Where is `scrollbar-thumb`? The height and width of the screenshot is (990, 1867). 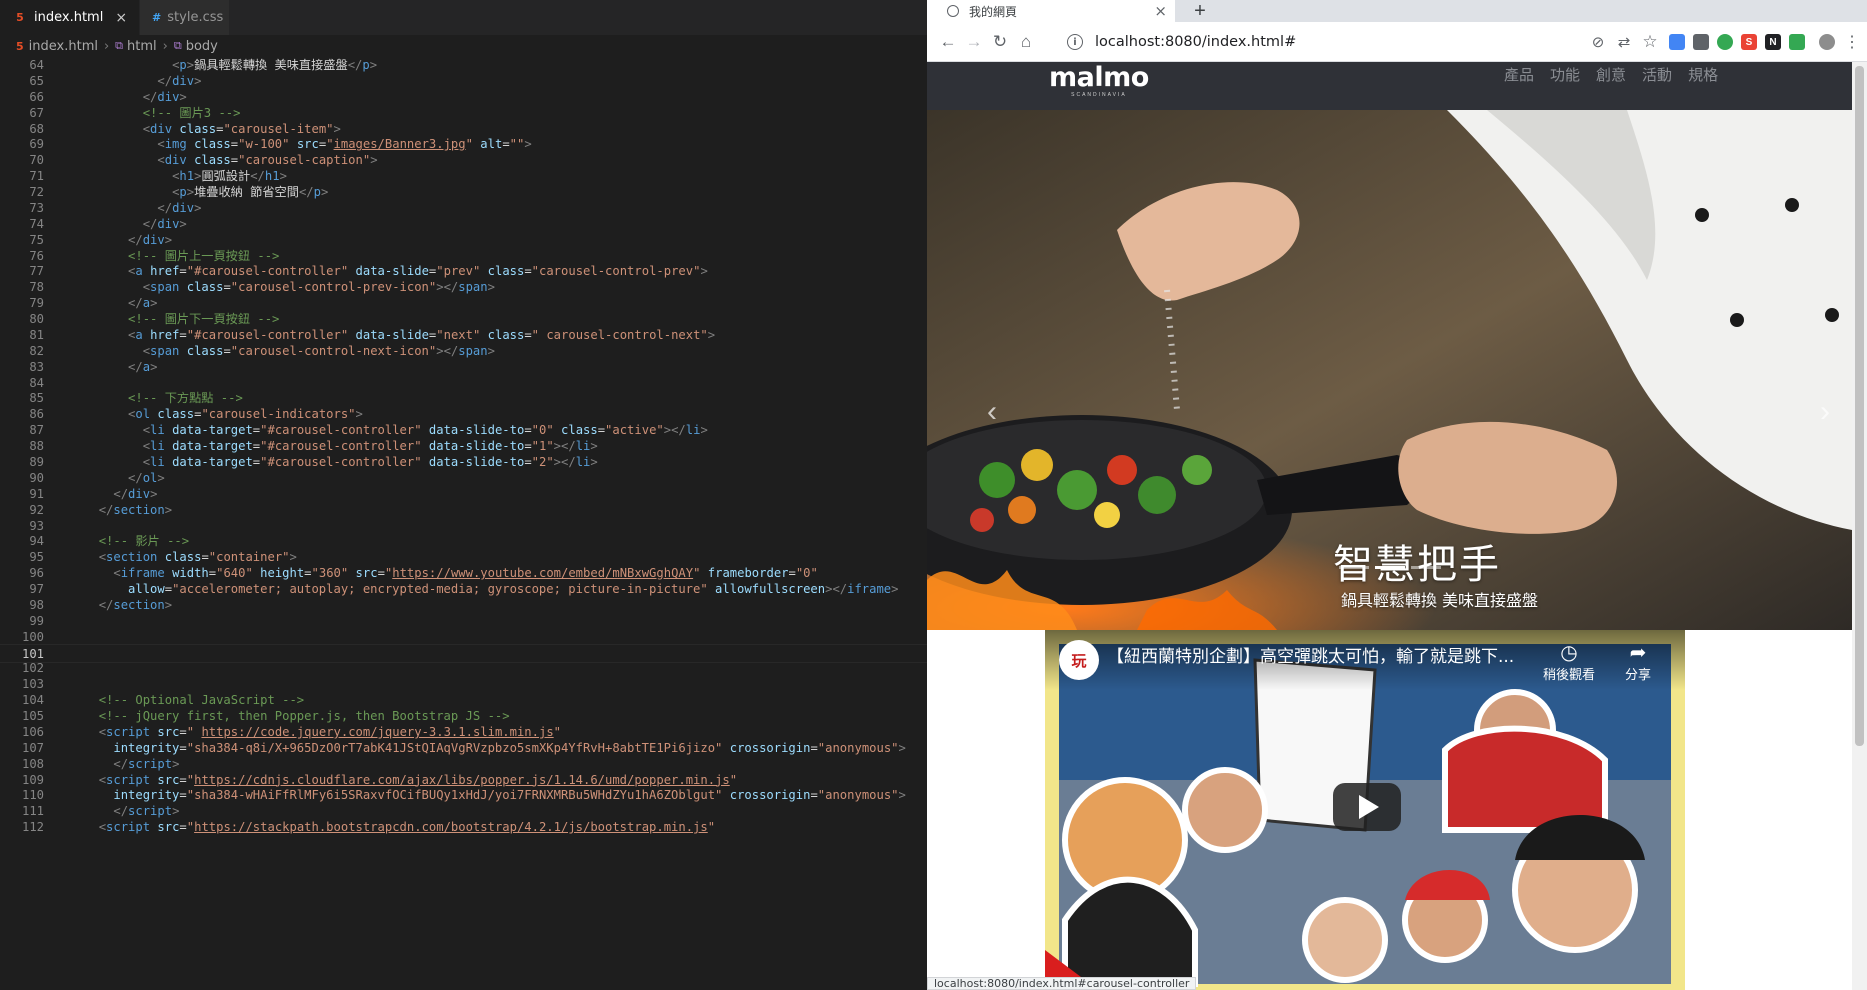 scrollbar-thumb is located at coordinates (1859, 406).